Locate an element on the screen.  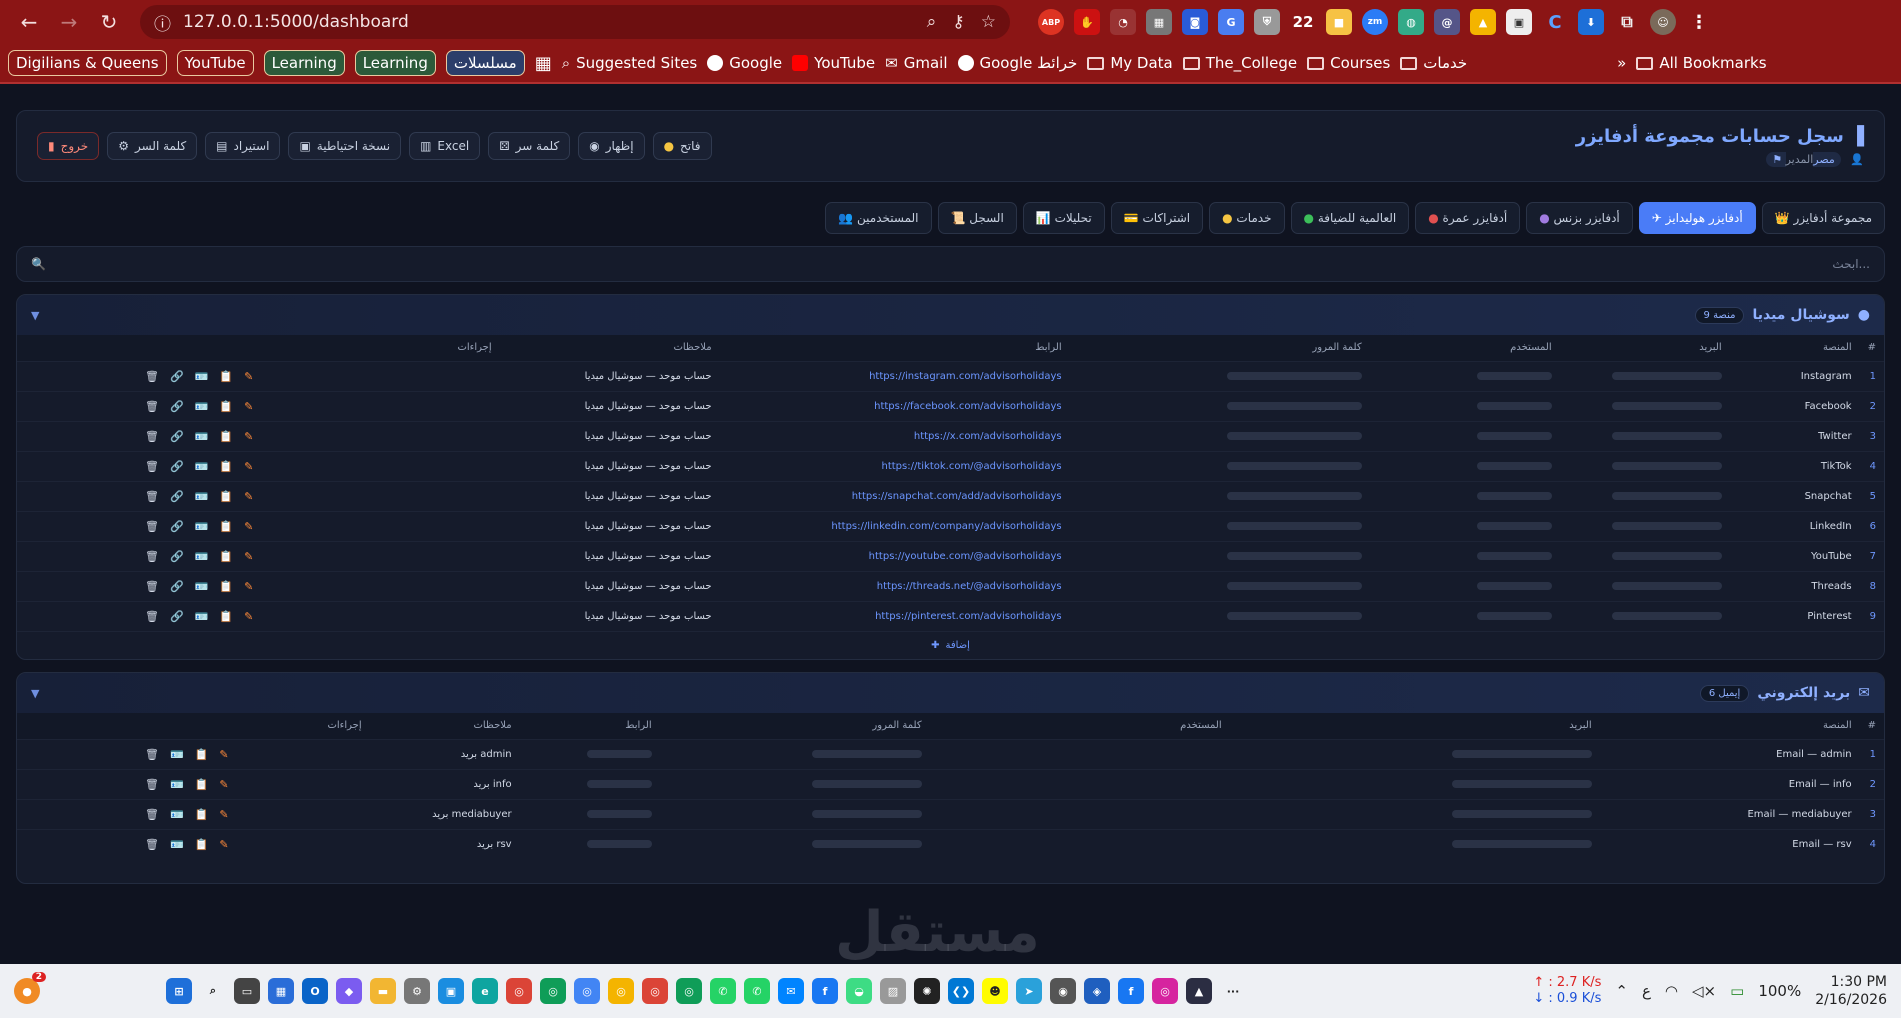
instagram-icon: ◎ is located at coordinates (1165, 991).